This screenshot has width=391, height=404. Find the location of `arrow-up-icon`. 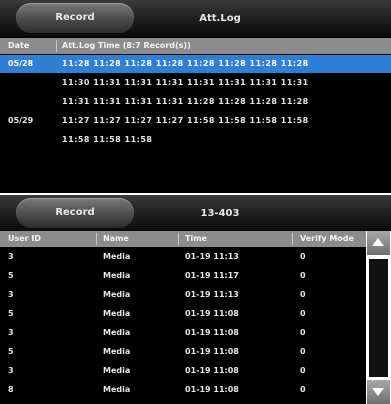

arrow-up-icon is located at coordinates (378, 242).